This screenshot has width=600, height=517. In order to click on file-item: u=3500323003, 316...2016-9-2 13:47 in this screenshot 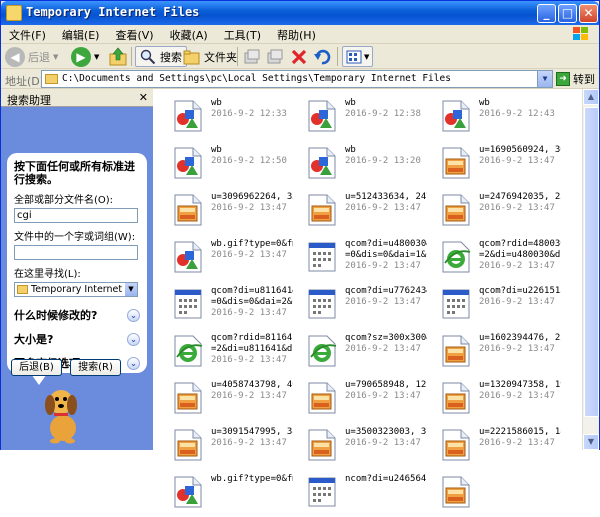, I will do `click(362, 447)`.